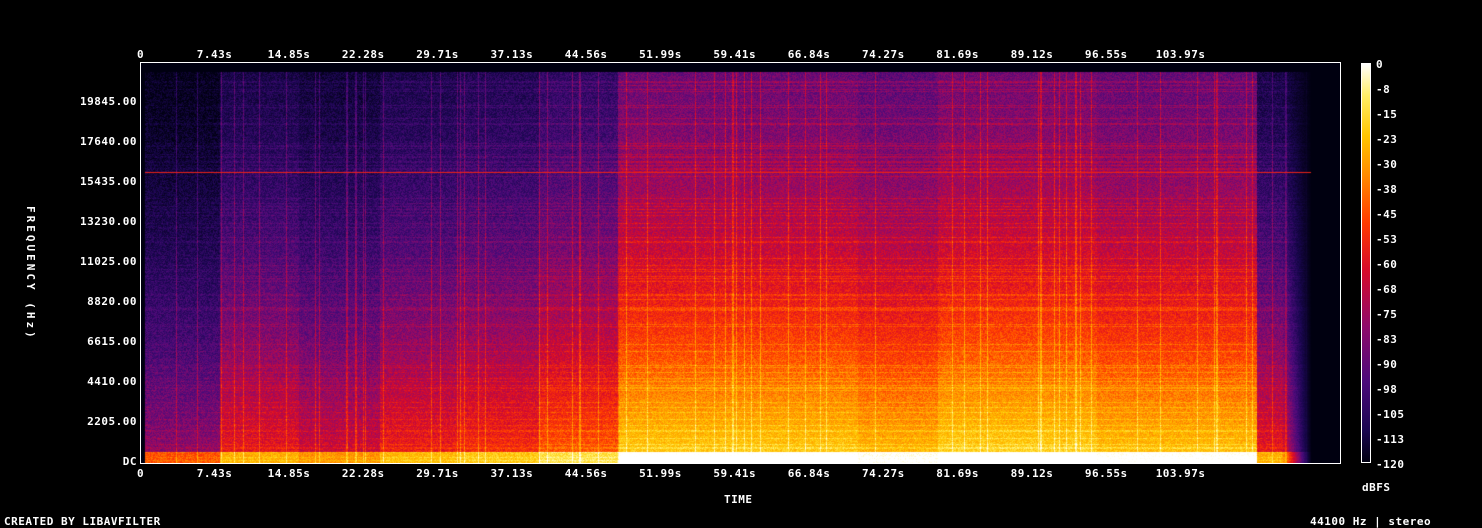 The width and height of the screenshot is (1482, 528). What do you see at coordinates (1390, 464) in the screenshot?
I see `colorbar-tick-label: -120` at bounding box center [1390, 464].